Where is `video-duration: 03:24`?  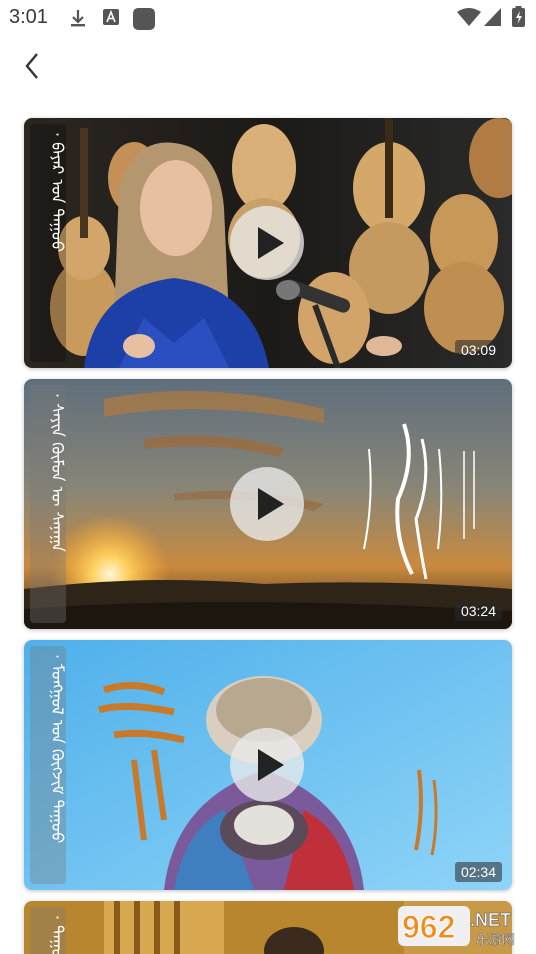 video-duration: 03:24 is located at coordinates (478, 611).